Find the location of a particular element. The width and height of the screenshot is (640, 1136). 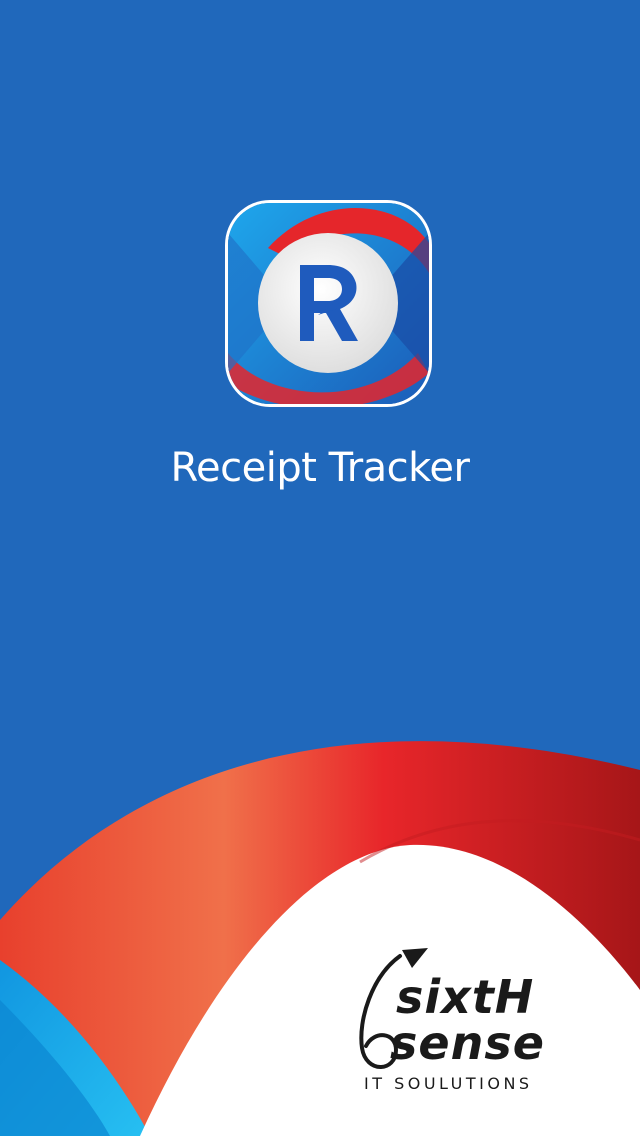

receipt-tracker-r-icon is located at coordinates (328, 303).